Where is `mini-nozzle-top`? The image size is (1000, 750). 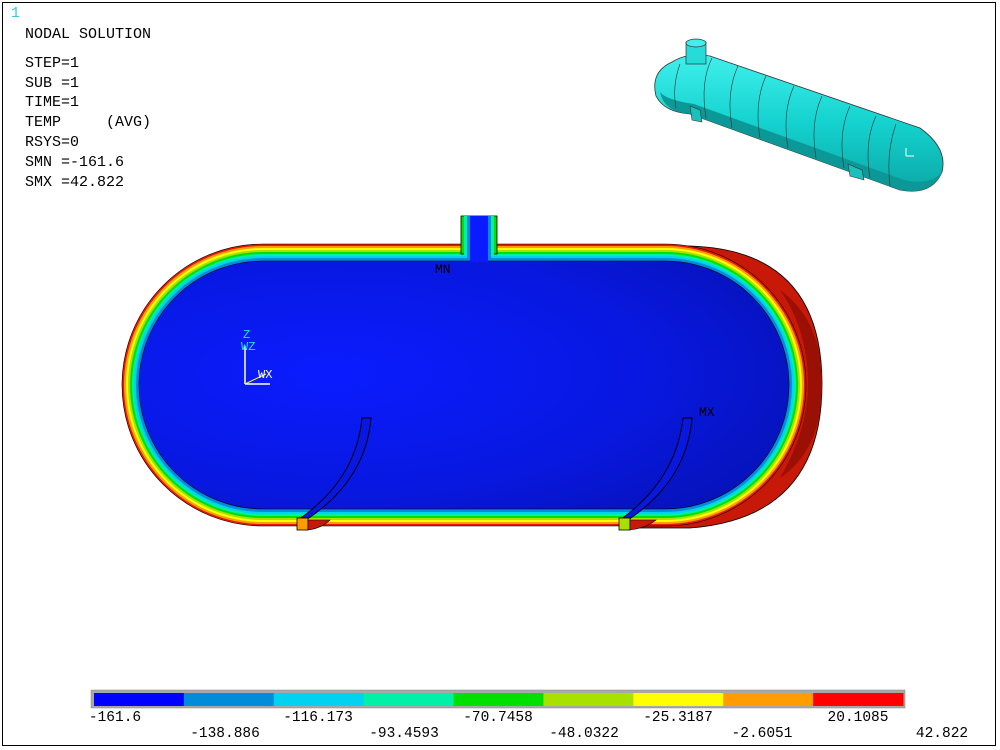 mini-nozzle-top is located at coordinates (696, 43).